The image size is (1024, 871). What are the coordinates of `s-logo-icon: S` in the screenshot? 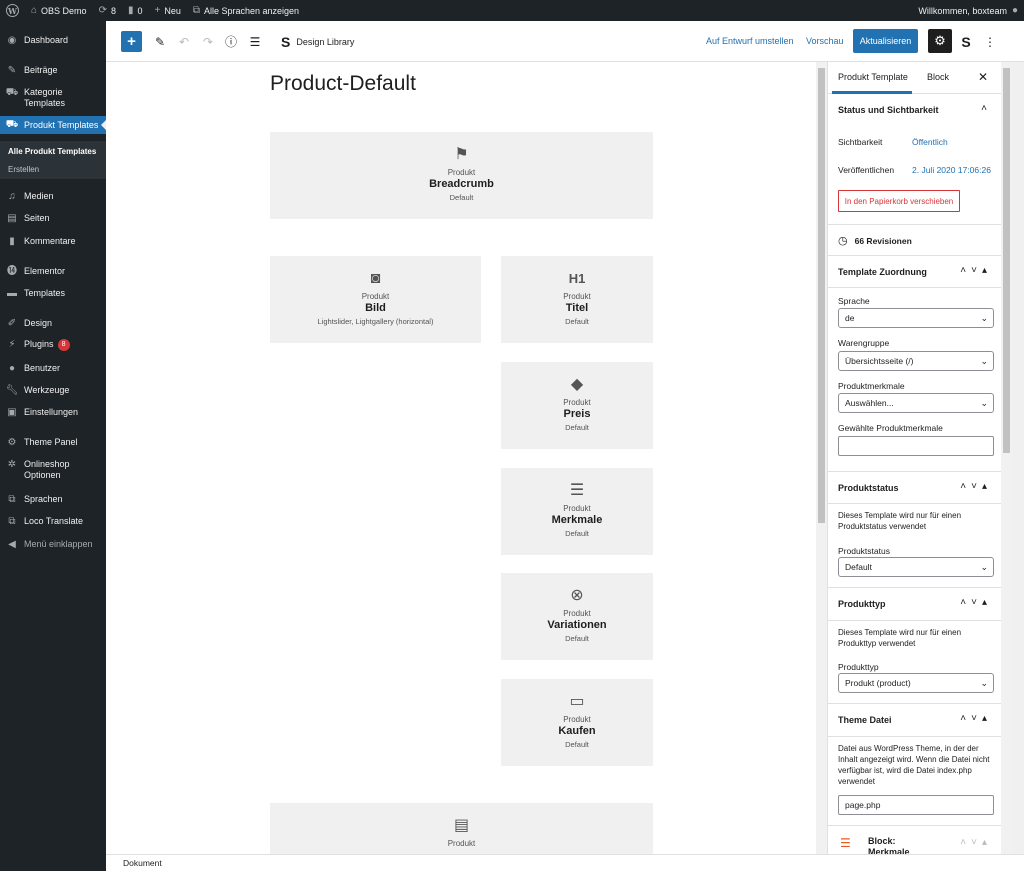 It's located at (966, 41).